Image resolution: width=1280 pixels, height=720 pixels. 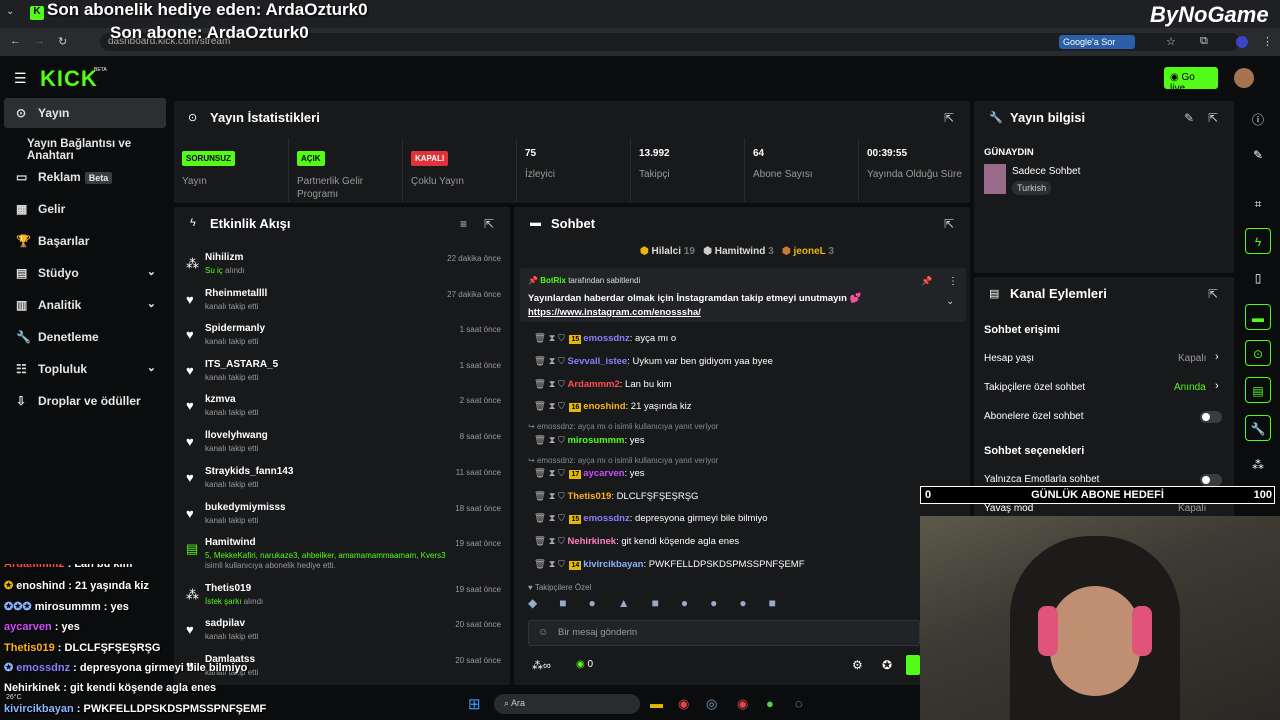 I want to click on points-icon: ⁂∞, so click(x=541, y=665).